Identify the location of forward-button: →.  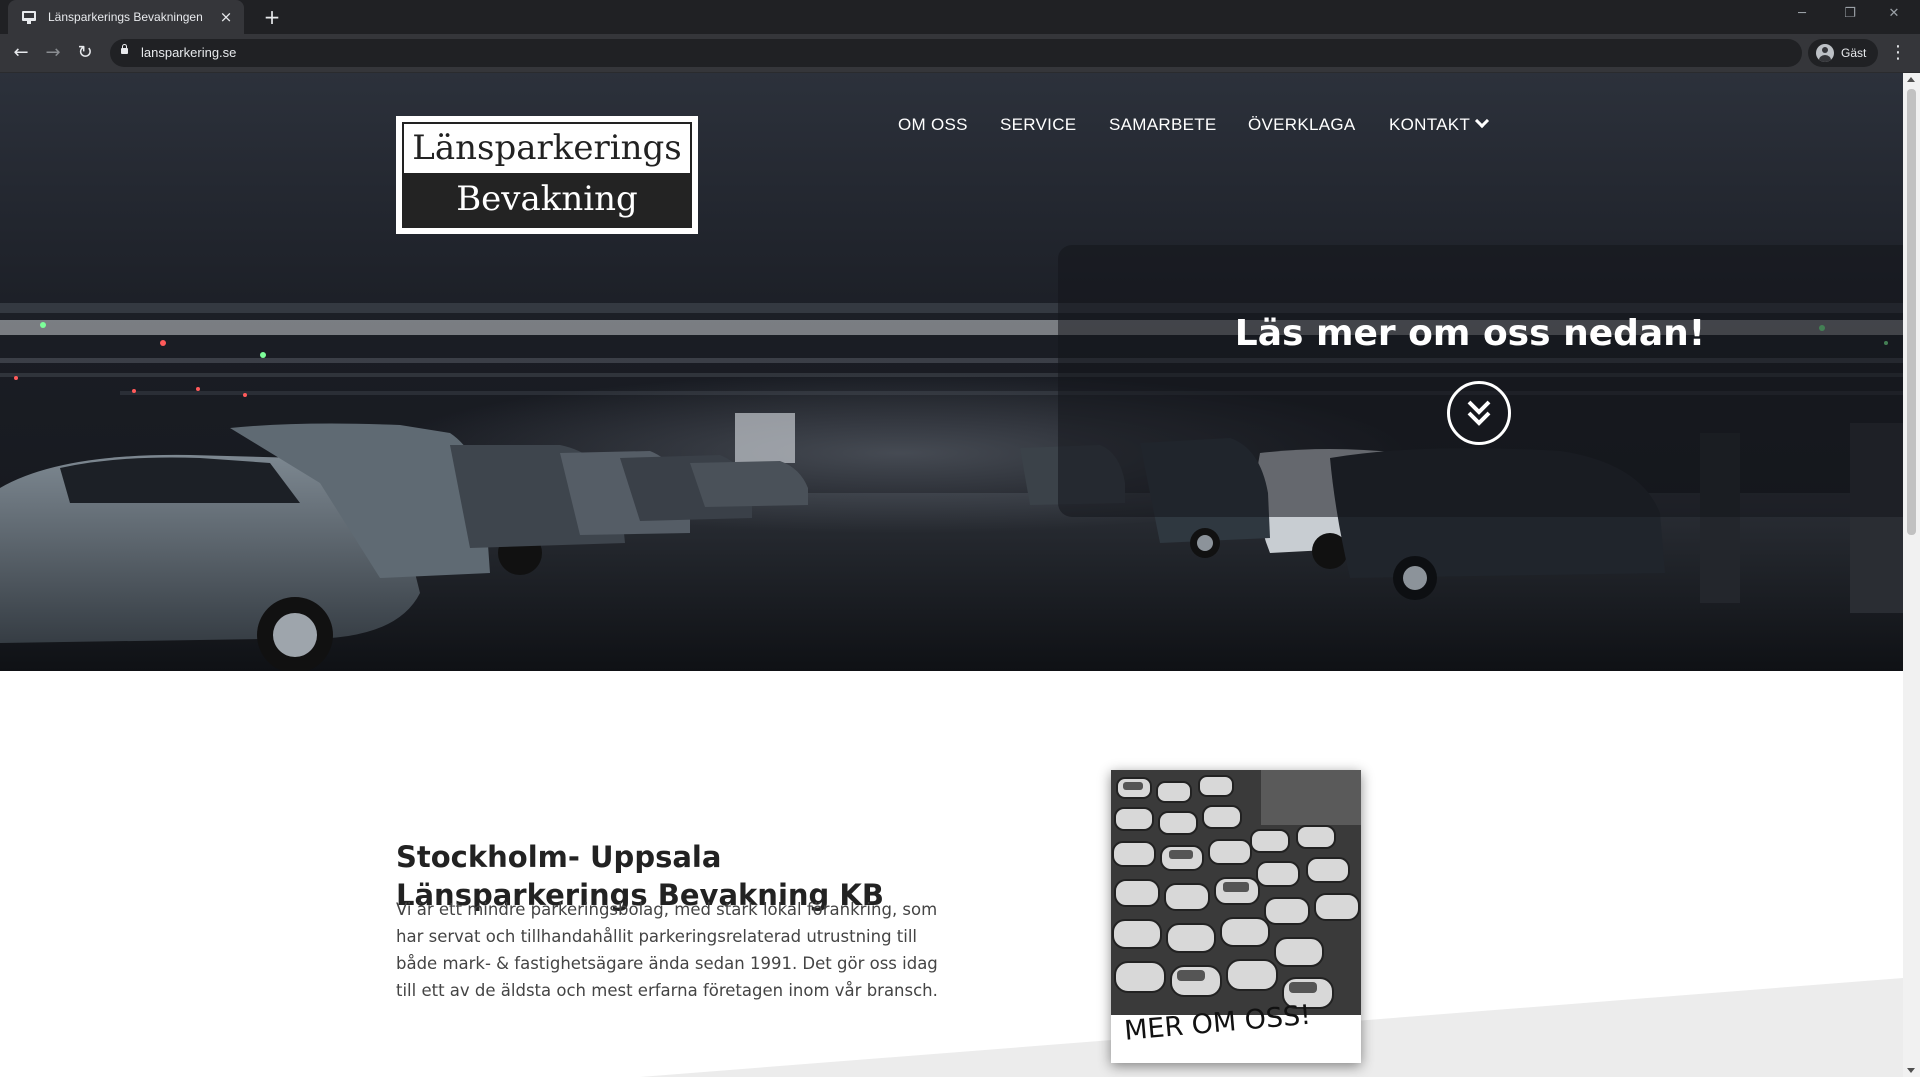
(53, 53).